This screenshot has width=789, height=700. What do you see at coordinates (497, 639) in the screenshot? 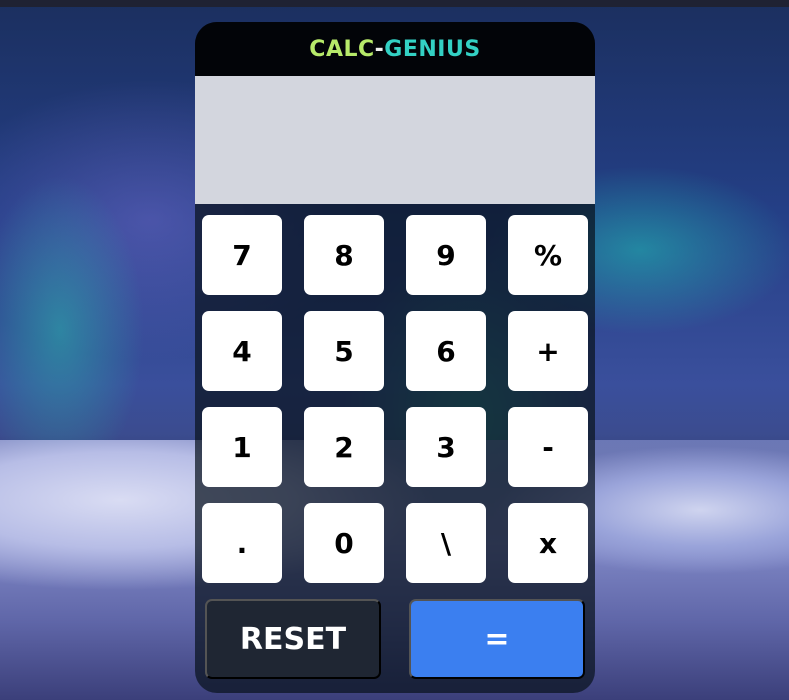
I see `equals-button: =` at bounding box center [497, 639].